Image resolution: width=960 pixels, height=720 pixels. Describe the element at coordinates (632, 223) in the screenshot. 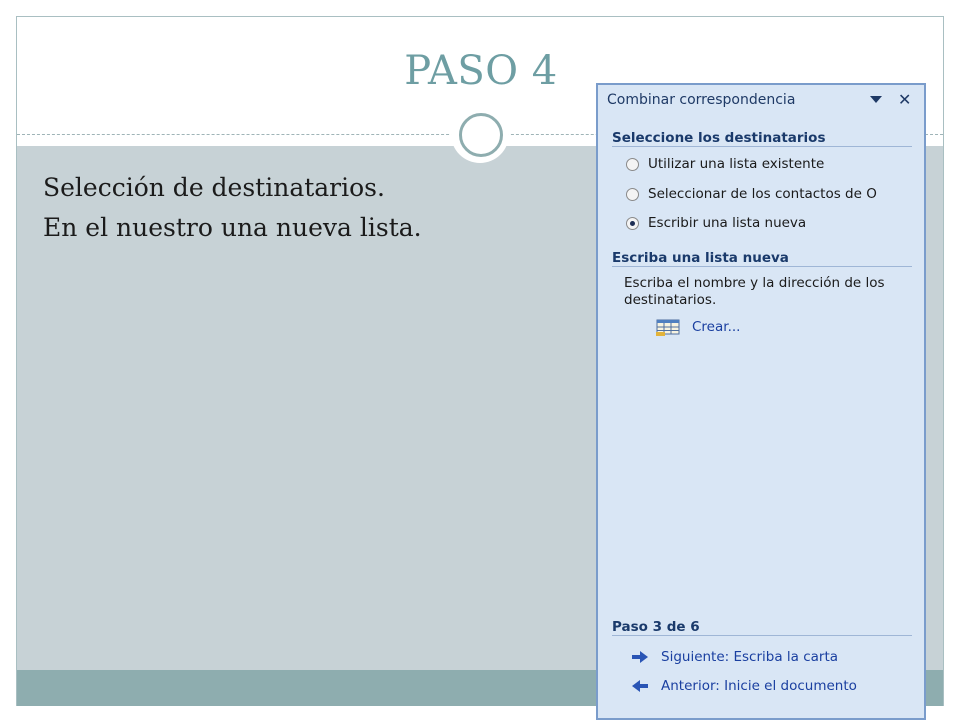

I see `radio-button-selected` at that location.